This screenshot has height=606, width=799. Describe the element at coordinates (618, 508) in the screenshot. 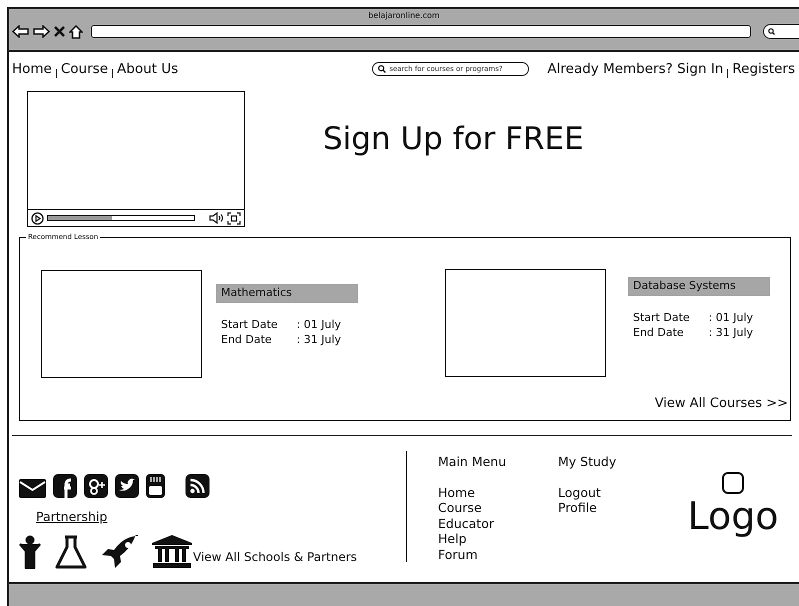

I see `menu-link: Profile` at that location.